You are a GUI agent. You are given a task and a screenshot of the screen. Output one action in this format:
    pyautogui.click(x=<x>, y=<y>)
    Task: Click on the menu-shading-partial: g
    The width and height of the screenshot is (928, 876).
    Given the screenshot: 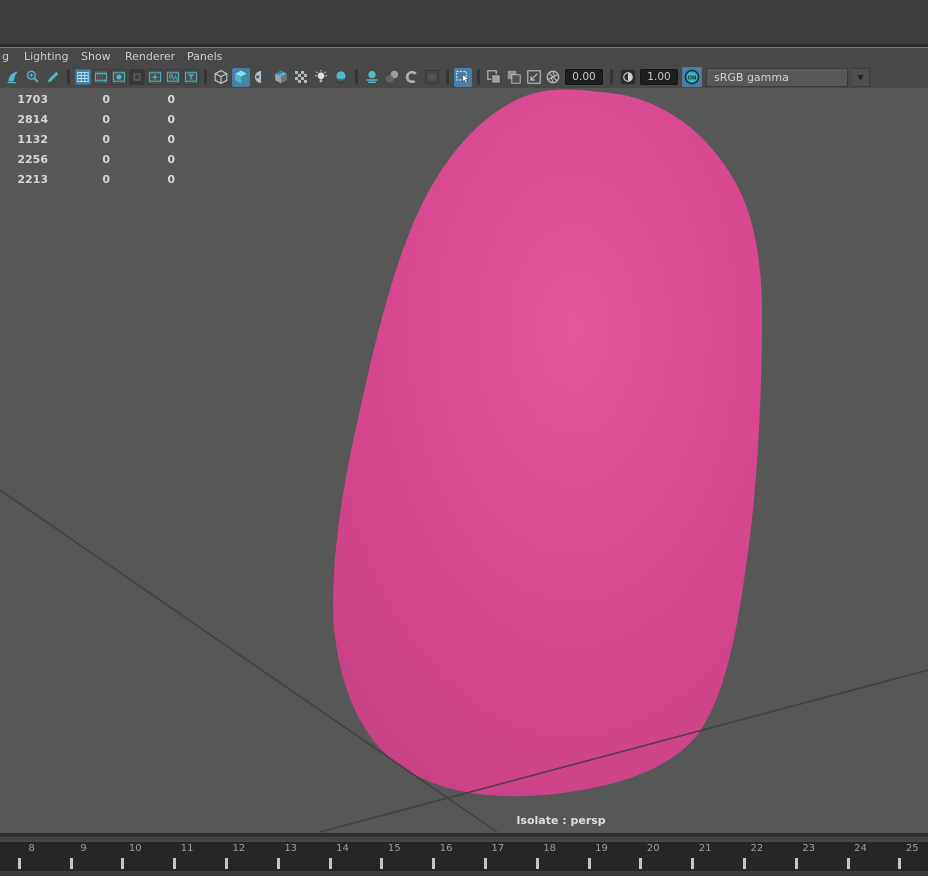 What is the action you would take?
    pyautogui.click(x=5, y=56)
    